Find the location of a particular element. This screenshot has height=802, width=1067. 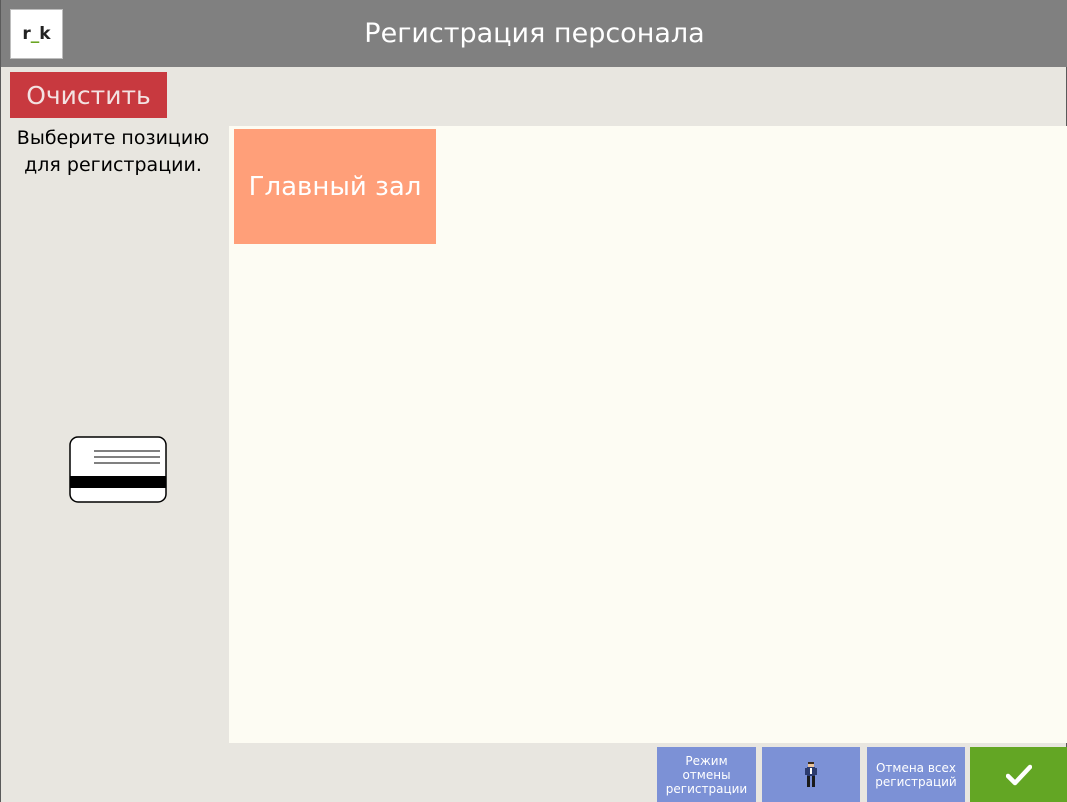

page-title: Регистрация персонала is located at coordinates (534, 33).